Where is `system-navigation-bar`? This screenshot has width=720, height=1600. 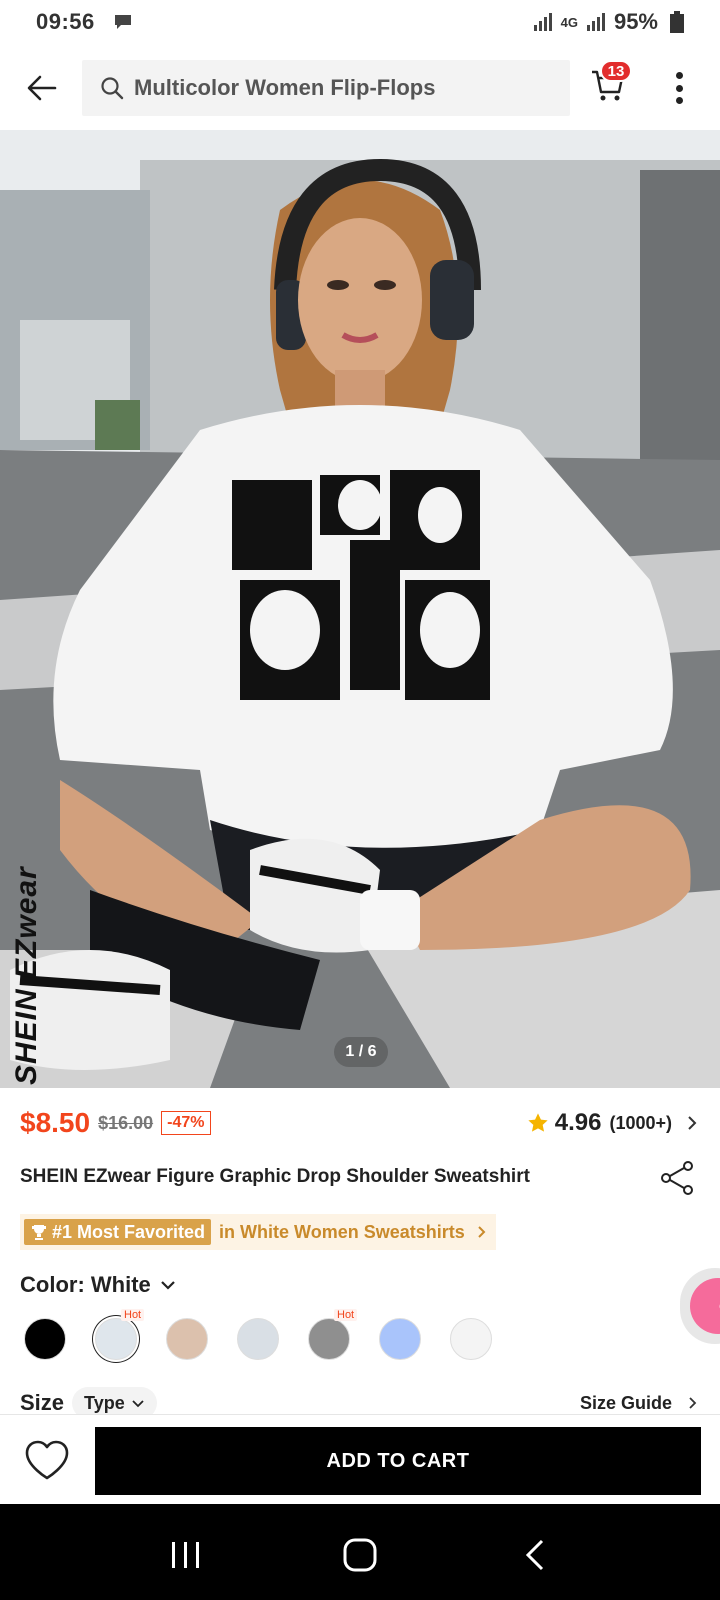 system-navigation-bar is located at coordinates (360, 1552).